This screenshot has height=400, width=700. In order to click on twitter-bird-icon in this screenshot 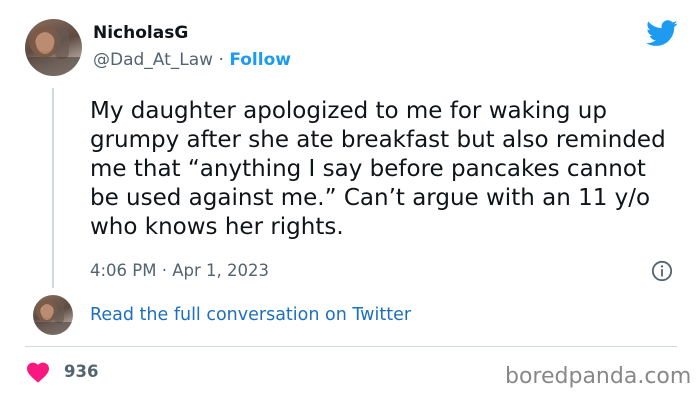, I will do `click(662, 33)`.